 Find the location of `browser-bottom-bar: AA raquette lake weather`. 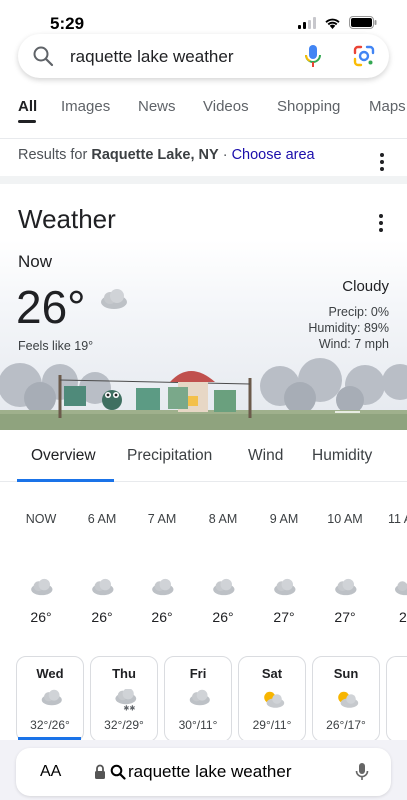

browser-bottom-bar: AA raquette lake weather is located at coordinates (203, 770).